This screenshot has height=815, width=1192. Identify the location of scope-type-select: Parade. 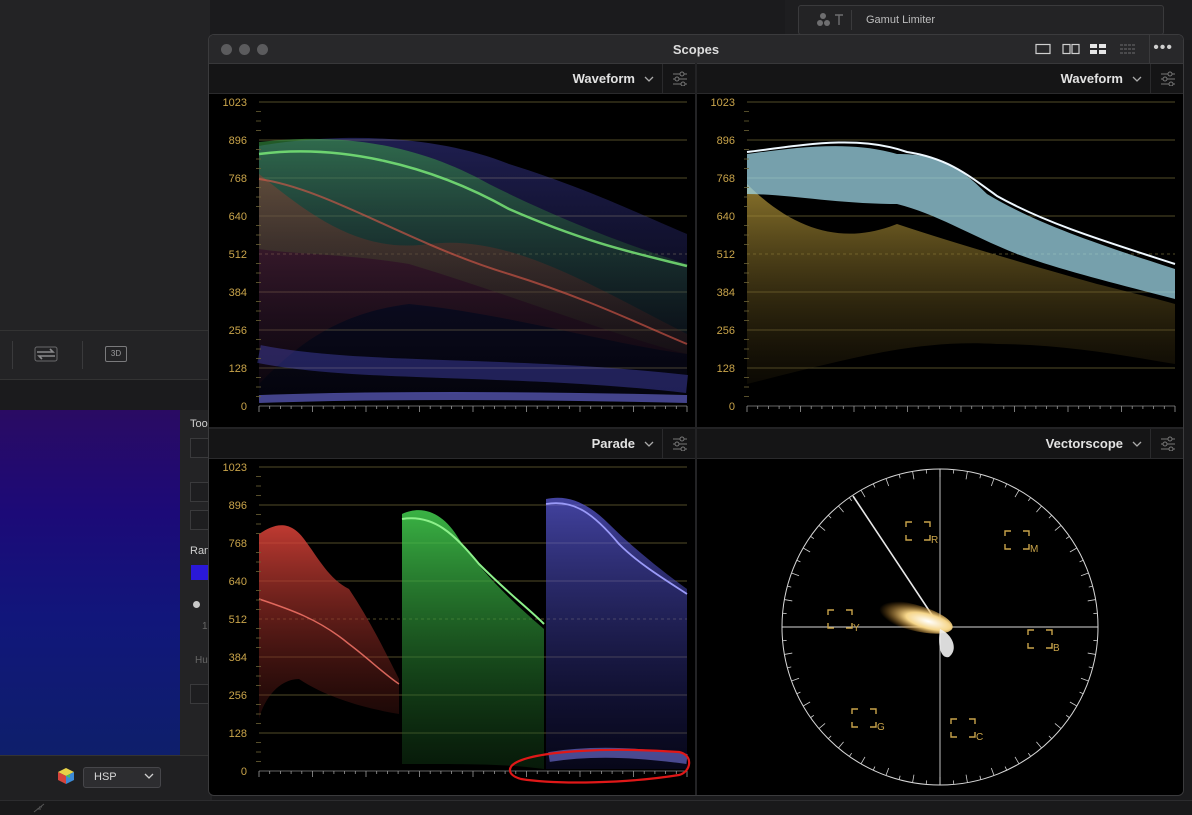
(613, 443).